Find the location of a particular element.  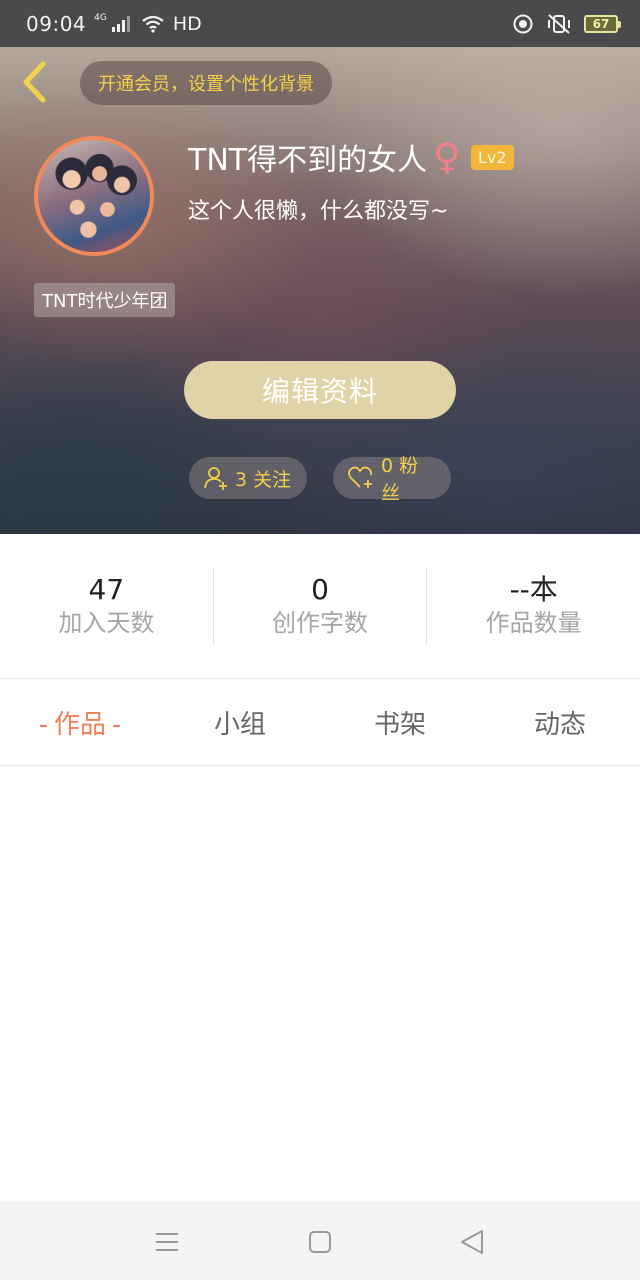

female-icon: ♀ is located at coordinates (447, 157).